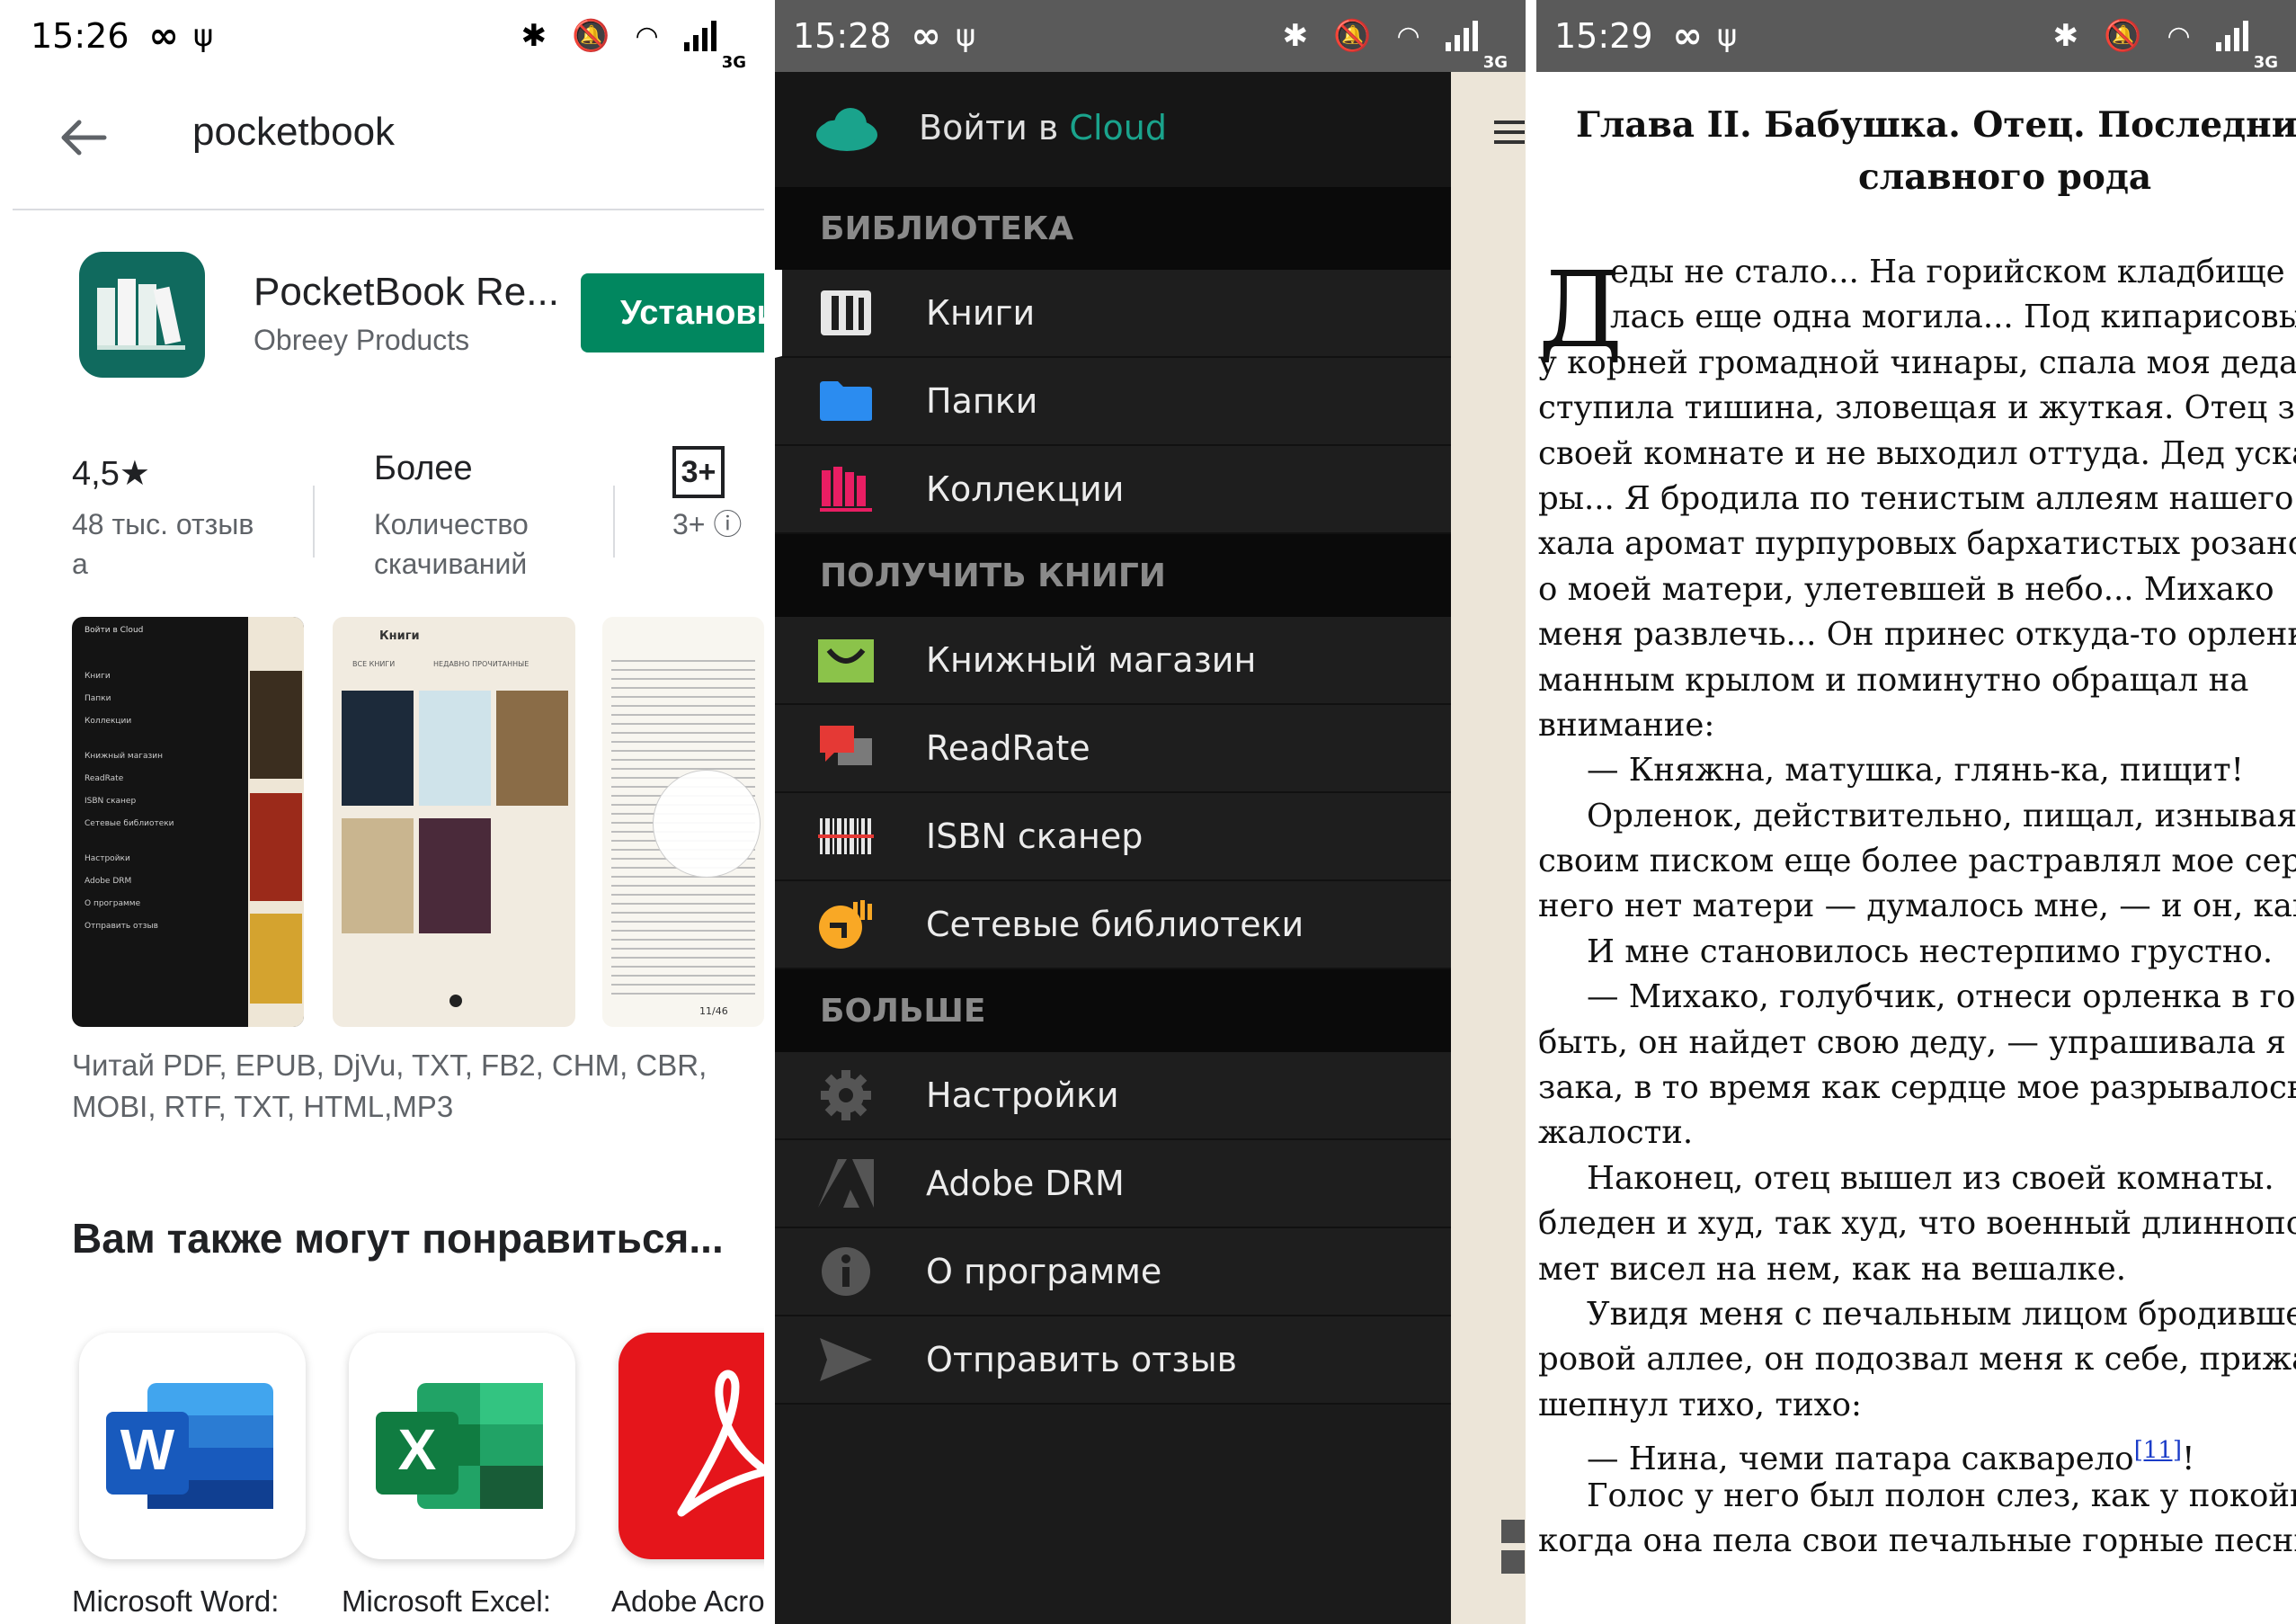 This screenshot has height=1624, width=2296. I want to click on search-query: pocketbook, so click(293, 132).